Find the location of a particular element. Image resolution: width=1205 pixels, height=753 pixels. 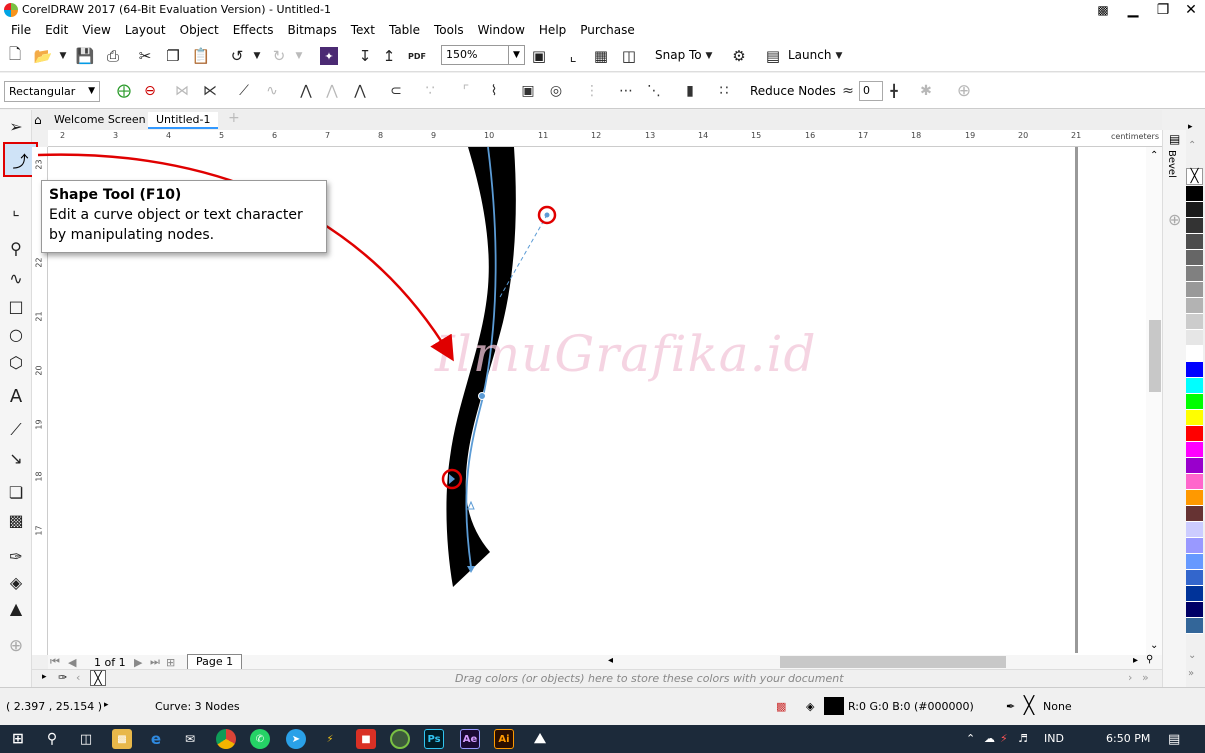

horizontal-scroll-thumb is located at coordinates (893, 662).